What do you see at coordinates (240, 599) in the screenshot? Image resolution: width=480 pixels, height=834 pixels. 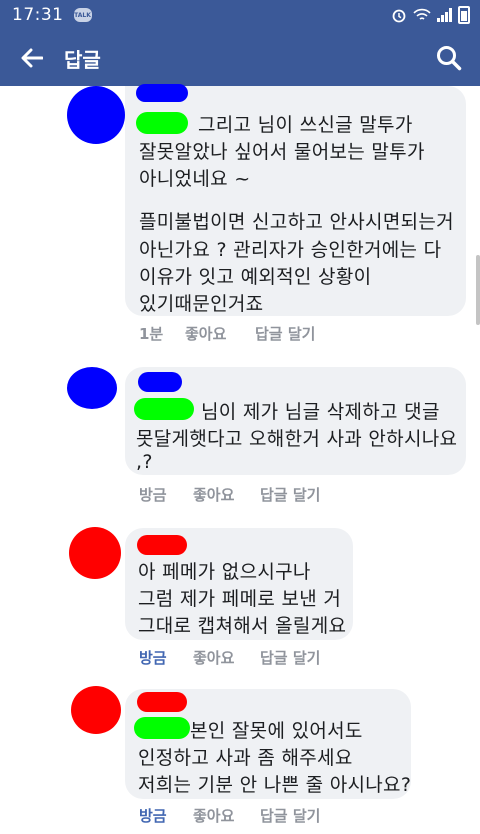 I see `comment-text-line: 그럼 제가 페메로 보낸 거` at bounding box center [240, 599].